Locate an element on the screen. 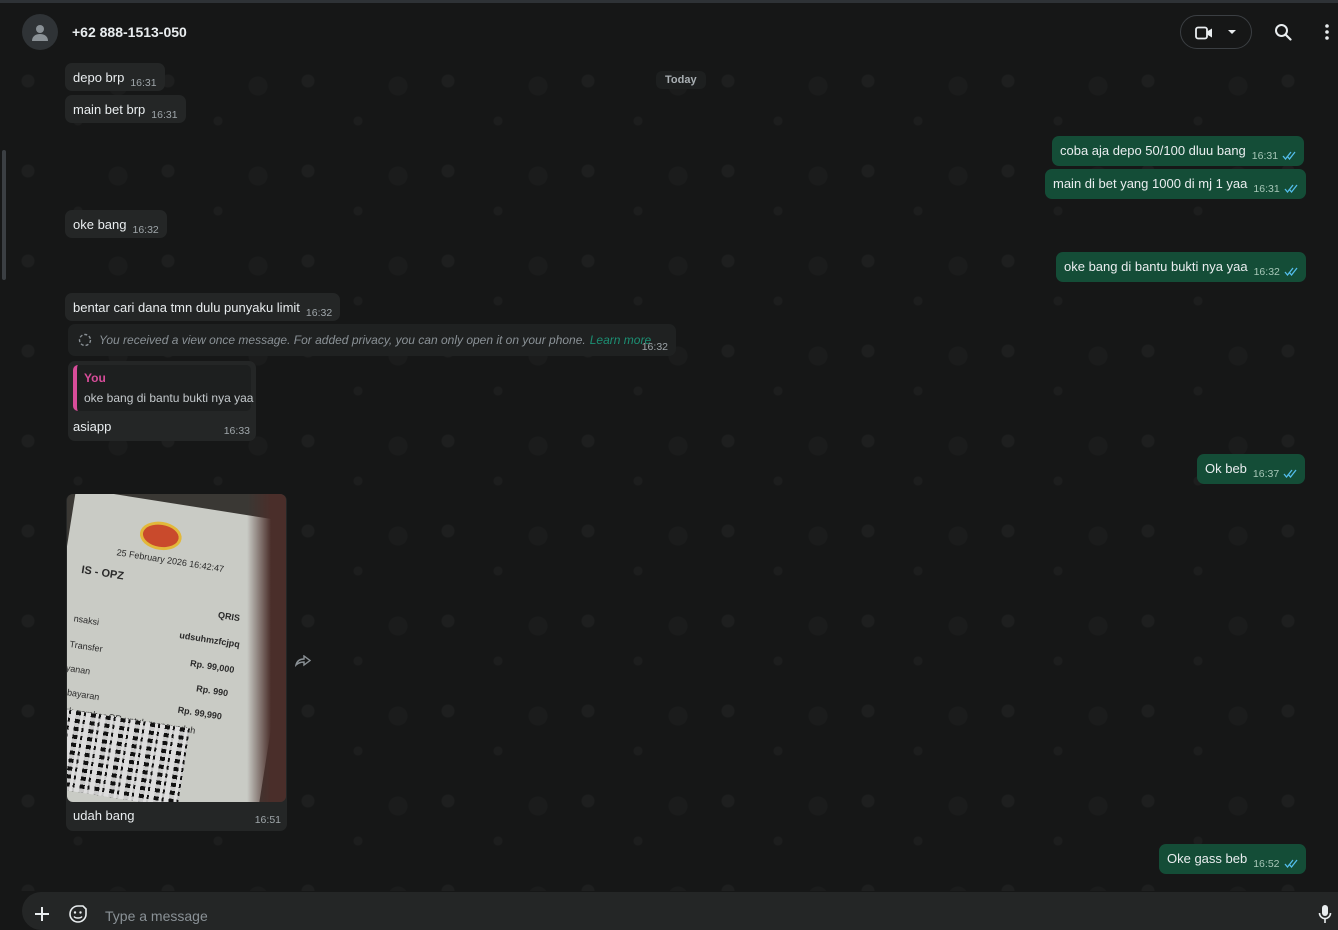  date-chip: Today is located at coordinates (681, 80).